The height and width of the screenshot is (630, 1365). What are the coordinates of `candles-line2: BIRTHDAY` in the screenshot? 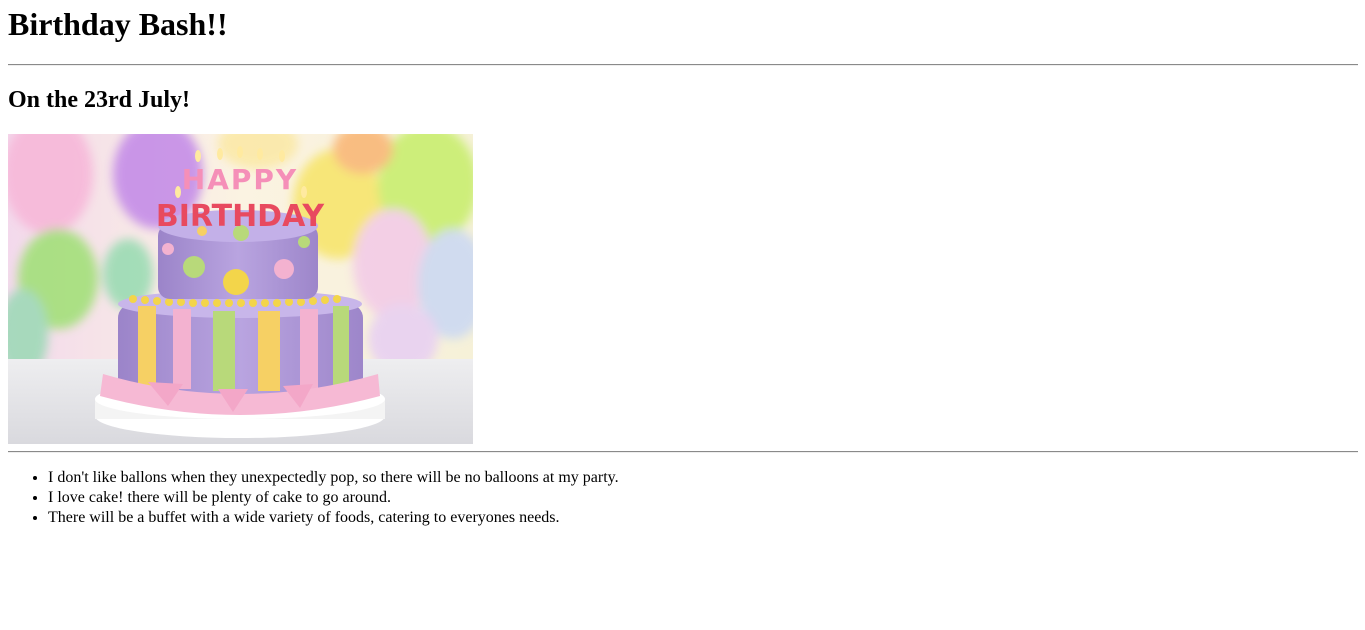 It's located at (241, 216).